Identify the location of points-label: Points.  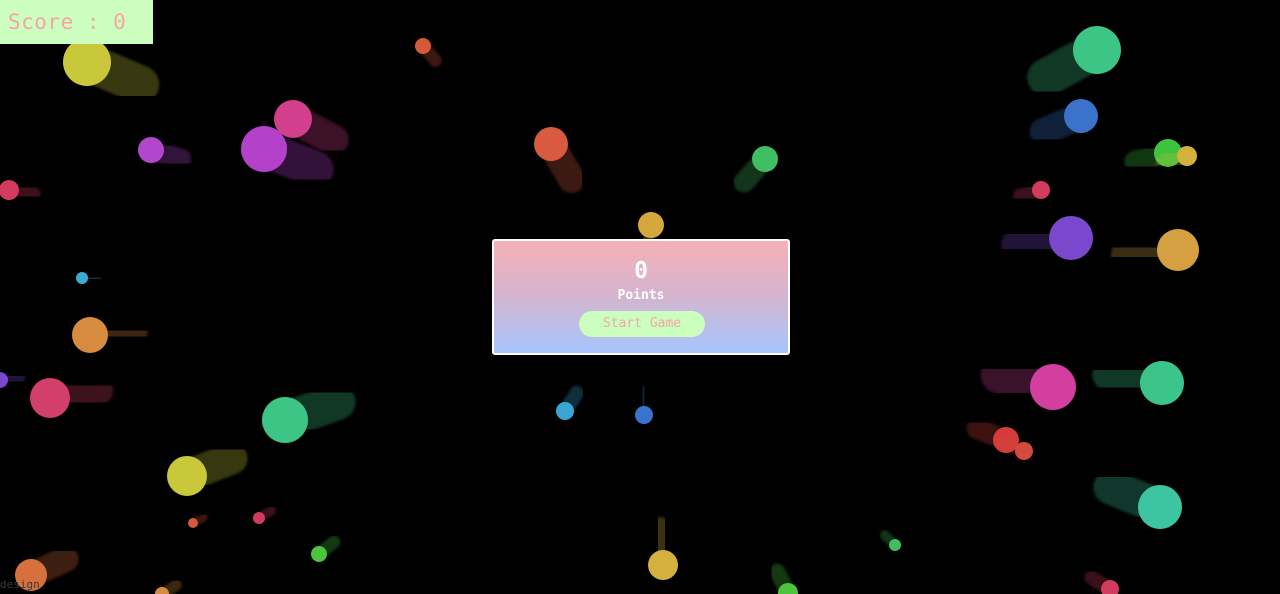
(641, 295).